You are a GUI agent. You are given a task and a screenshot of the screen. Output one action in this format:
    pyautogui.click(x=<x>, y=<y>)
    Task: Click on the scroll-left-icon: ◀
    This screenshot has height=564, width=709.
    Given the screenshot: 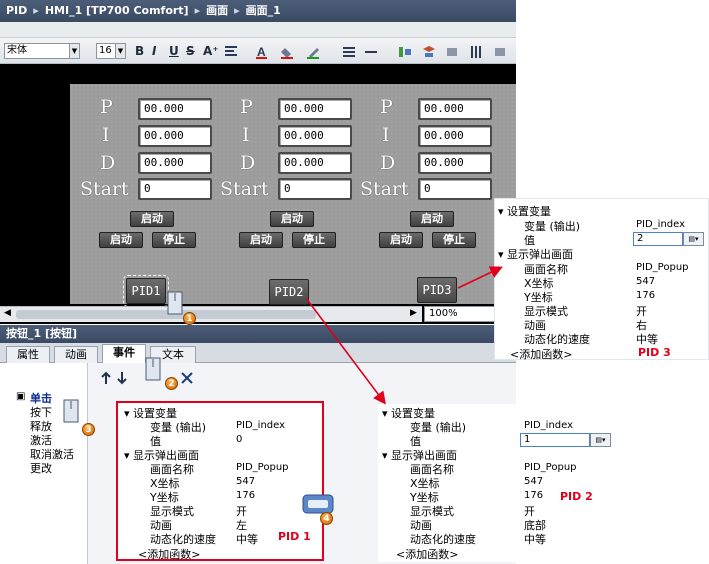 What is the action you would take?
    pyautogui.click(x=7, y=313)
    